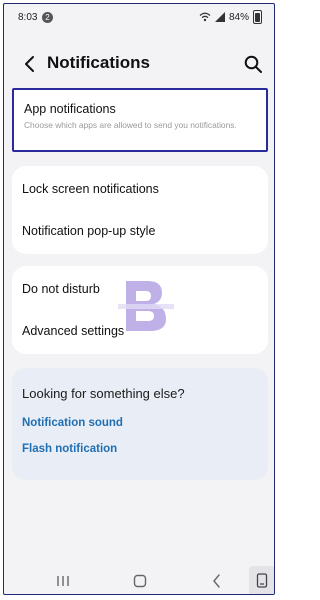 The image size is (320, 600). I want to click on notification-sound-link: Notification sound, so click(72, 423).